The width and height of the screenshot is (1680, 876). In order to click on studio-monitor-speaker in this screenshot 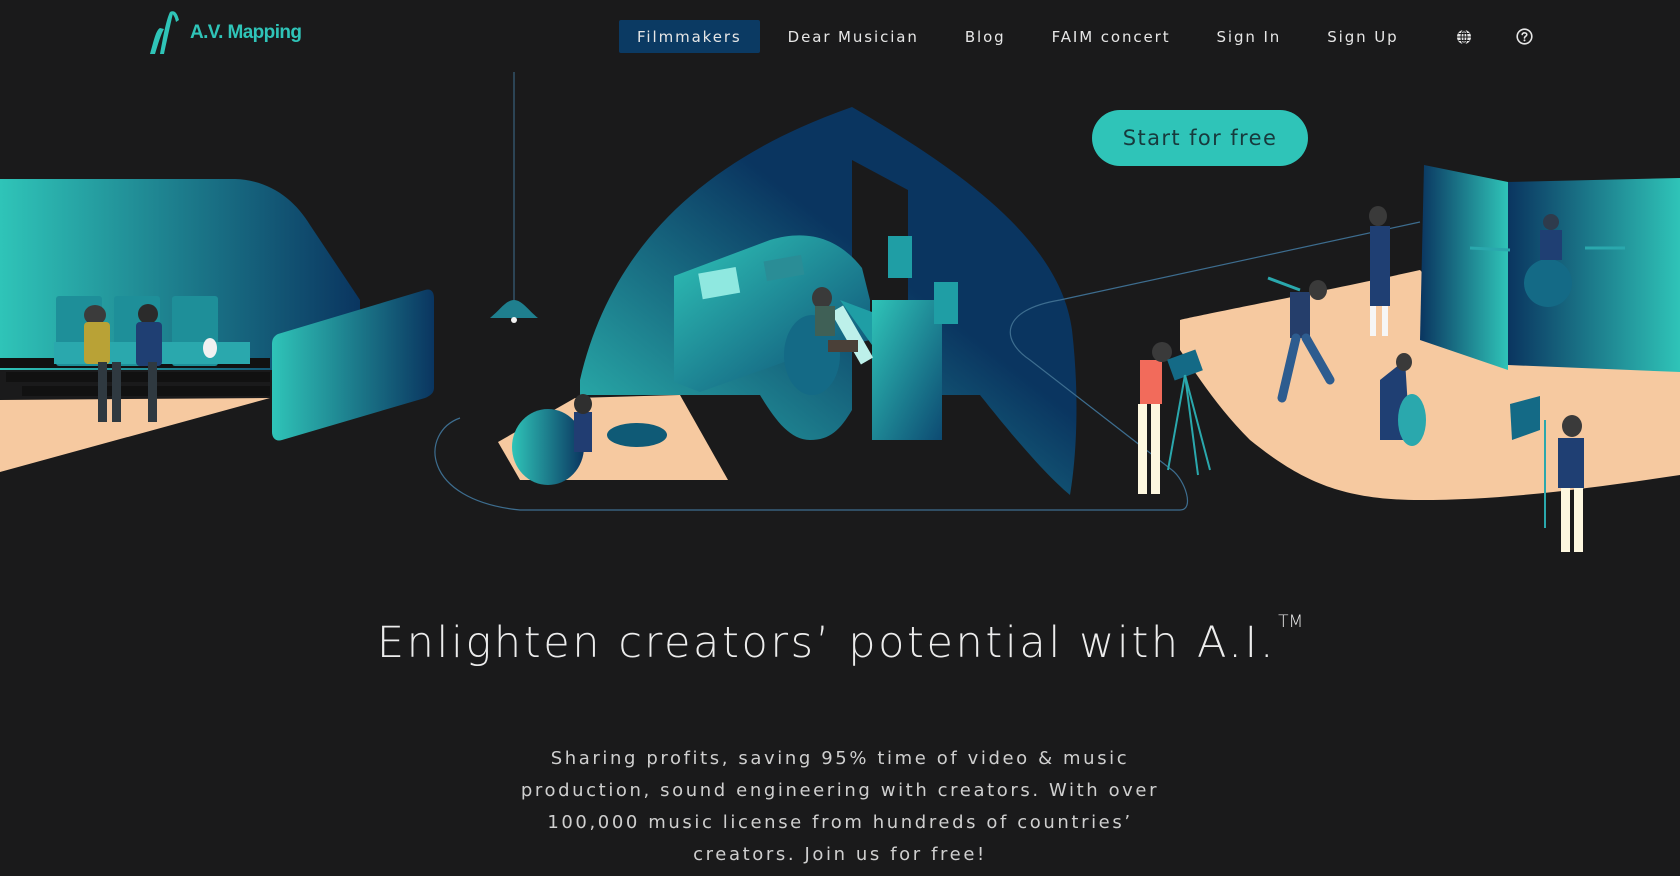, I will do `click(900, 257)`.